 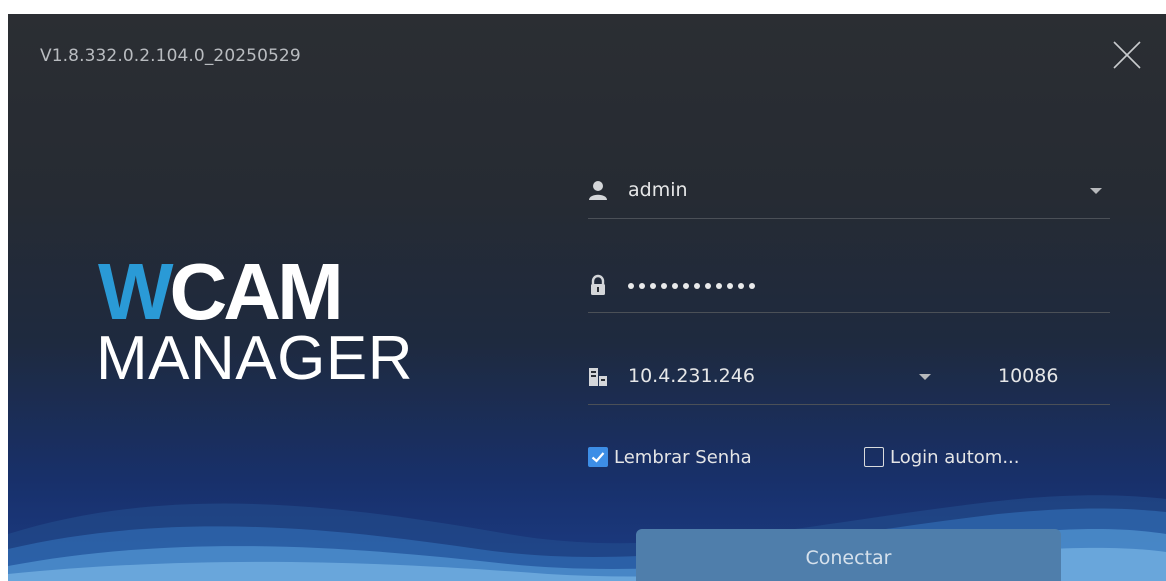 What do you see at coordinates (849, 378) in the screenshot?
I see `server-field: 10.4.231.246 10086` at bounding box center [849, 378].